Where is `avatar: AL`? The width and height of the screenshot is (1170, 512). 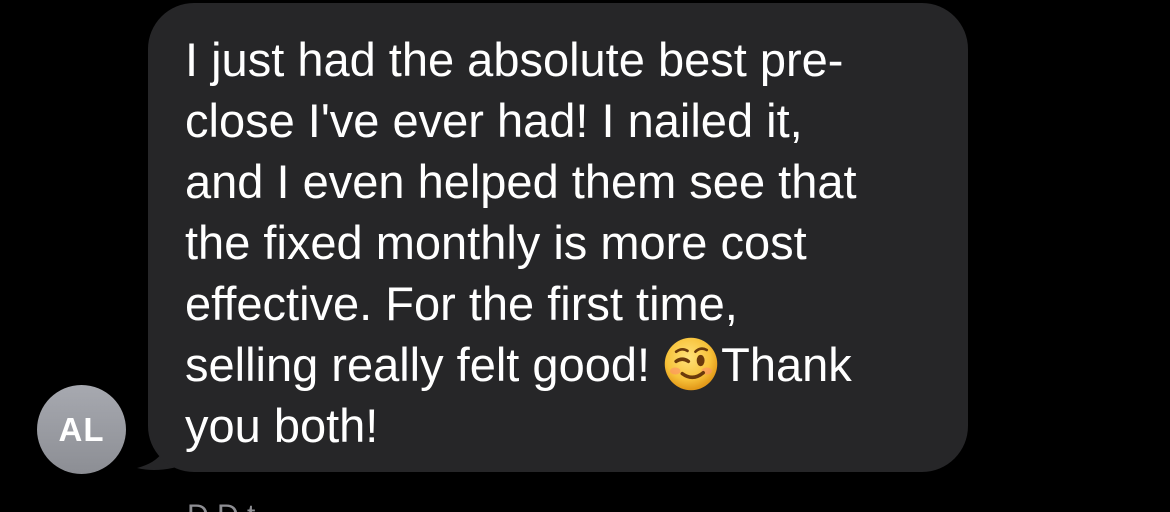 avatar: AL is located at coordinates (81, 429).